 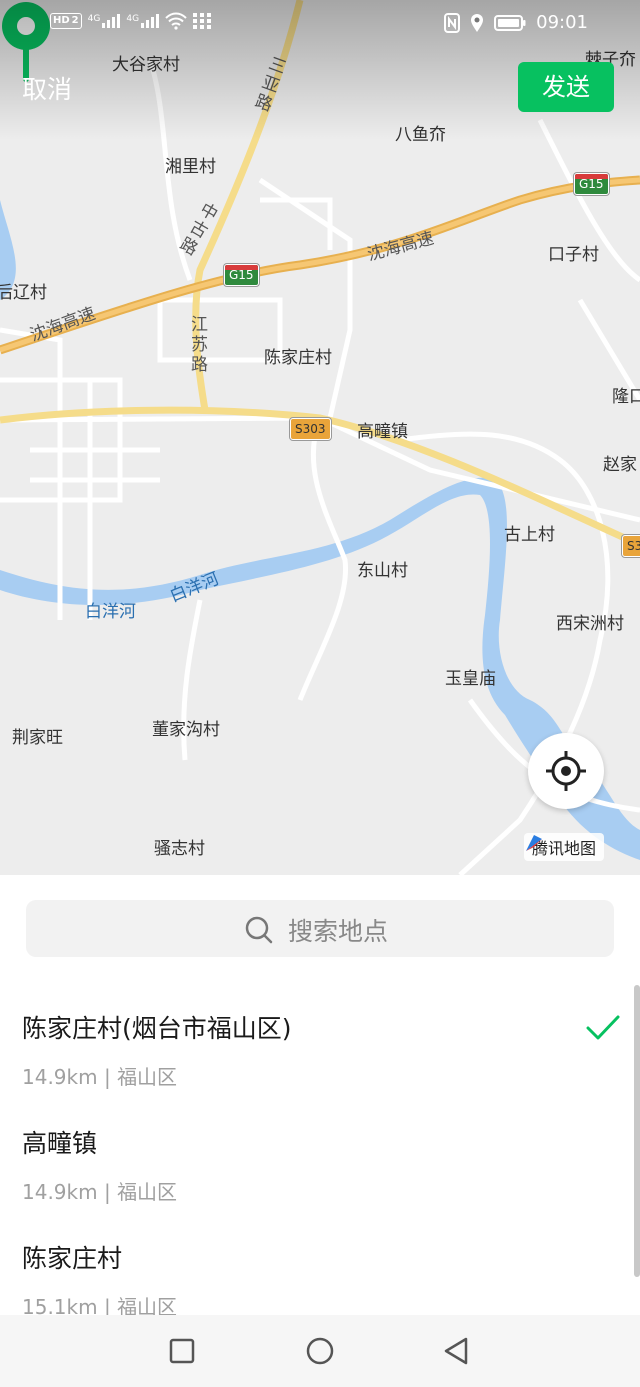 What do you see at coordinates (534, 843) in the screenshot?
I see `tencent-map-icon` at bounding box center [534, 843].